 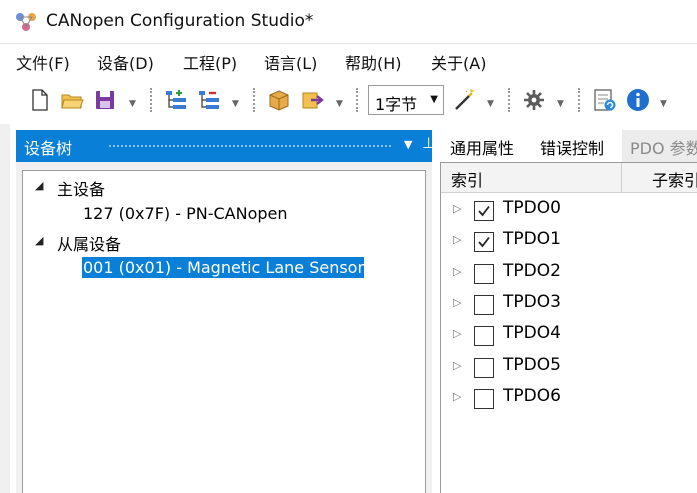 I want to click on table-row: ▷ TPDO6, so click(x=569, y=398).